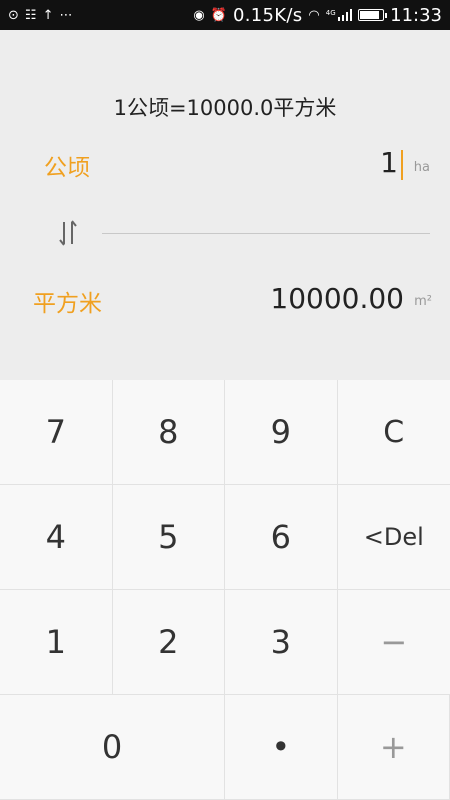 This screenshot has width=450, height=800. Describe the element at coordinates (281, 537) in the screenshot. I see `key-6: 6` at that location.